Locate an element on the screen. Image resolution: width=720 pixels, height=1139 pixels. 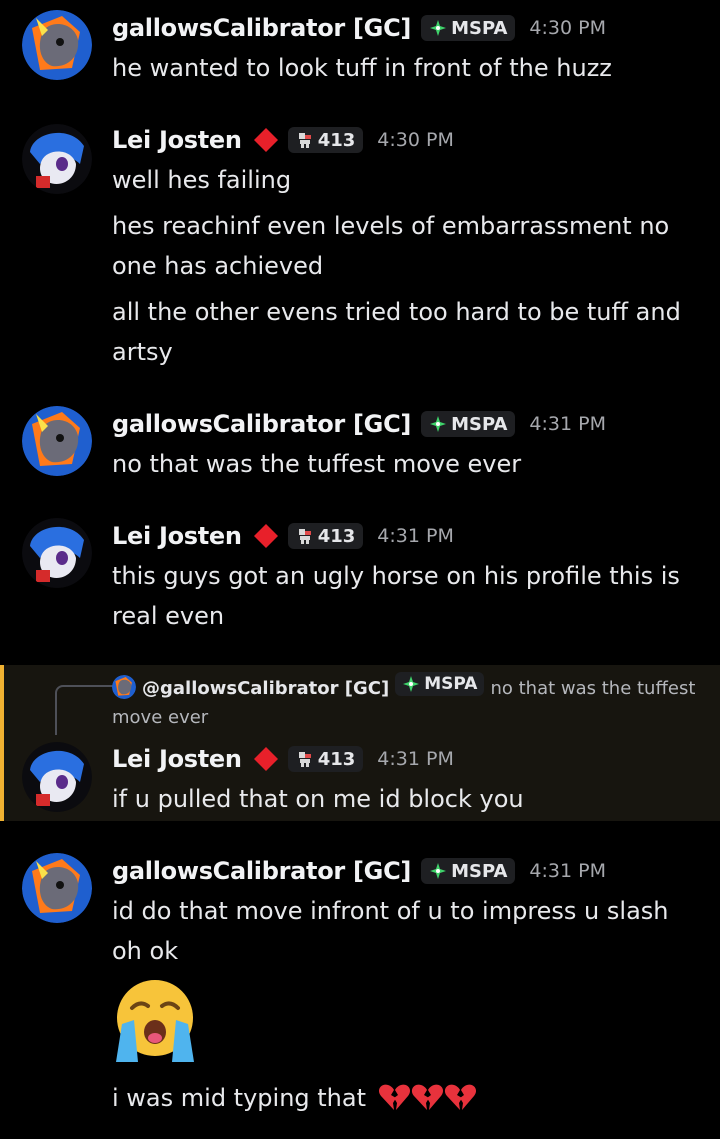
loudly-crying-face-icon is located at coordinates (155, 1021).